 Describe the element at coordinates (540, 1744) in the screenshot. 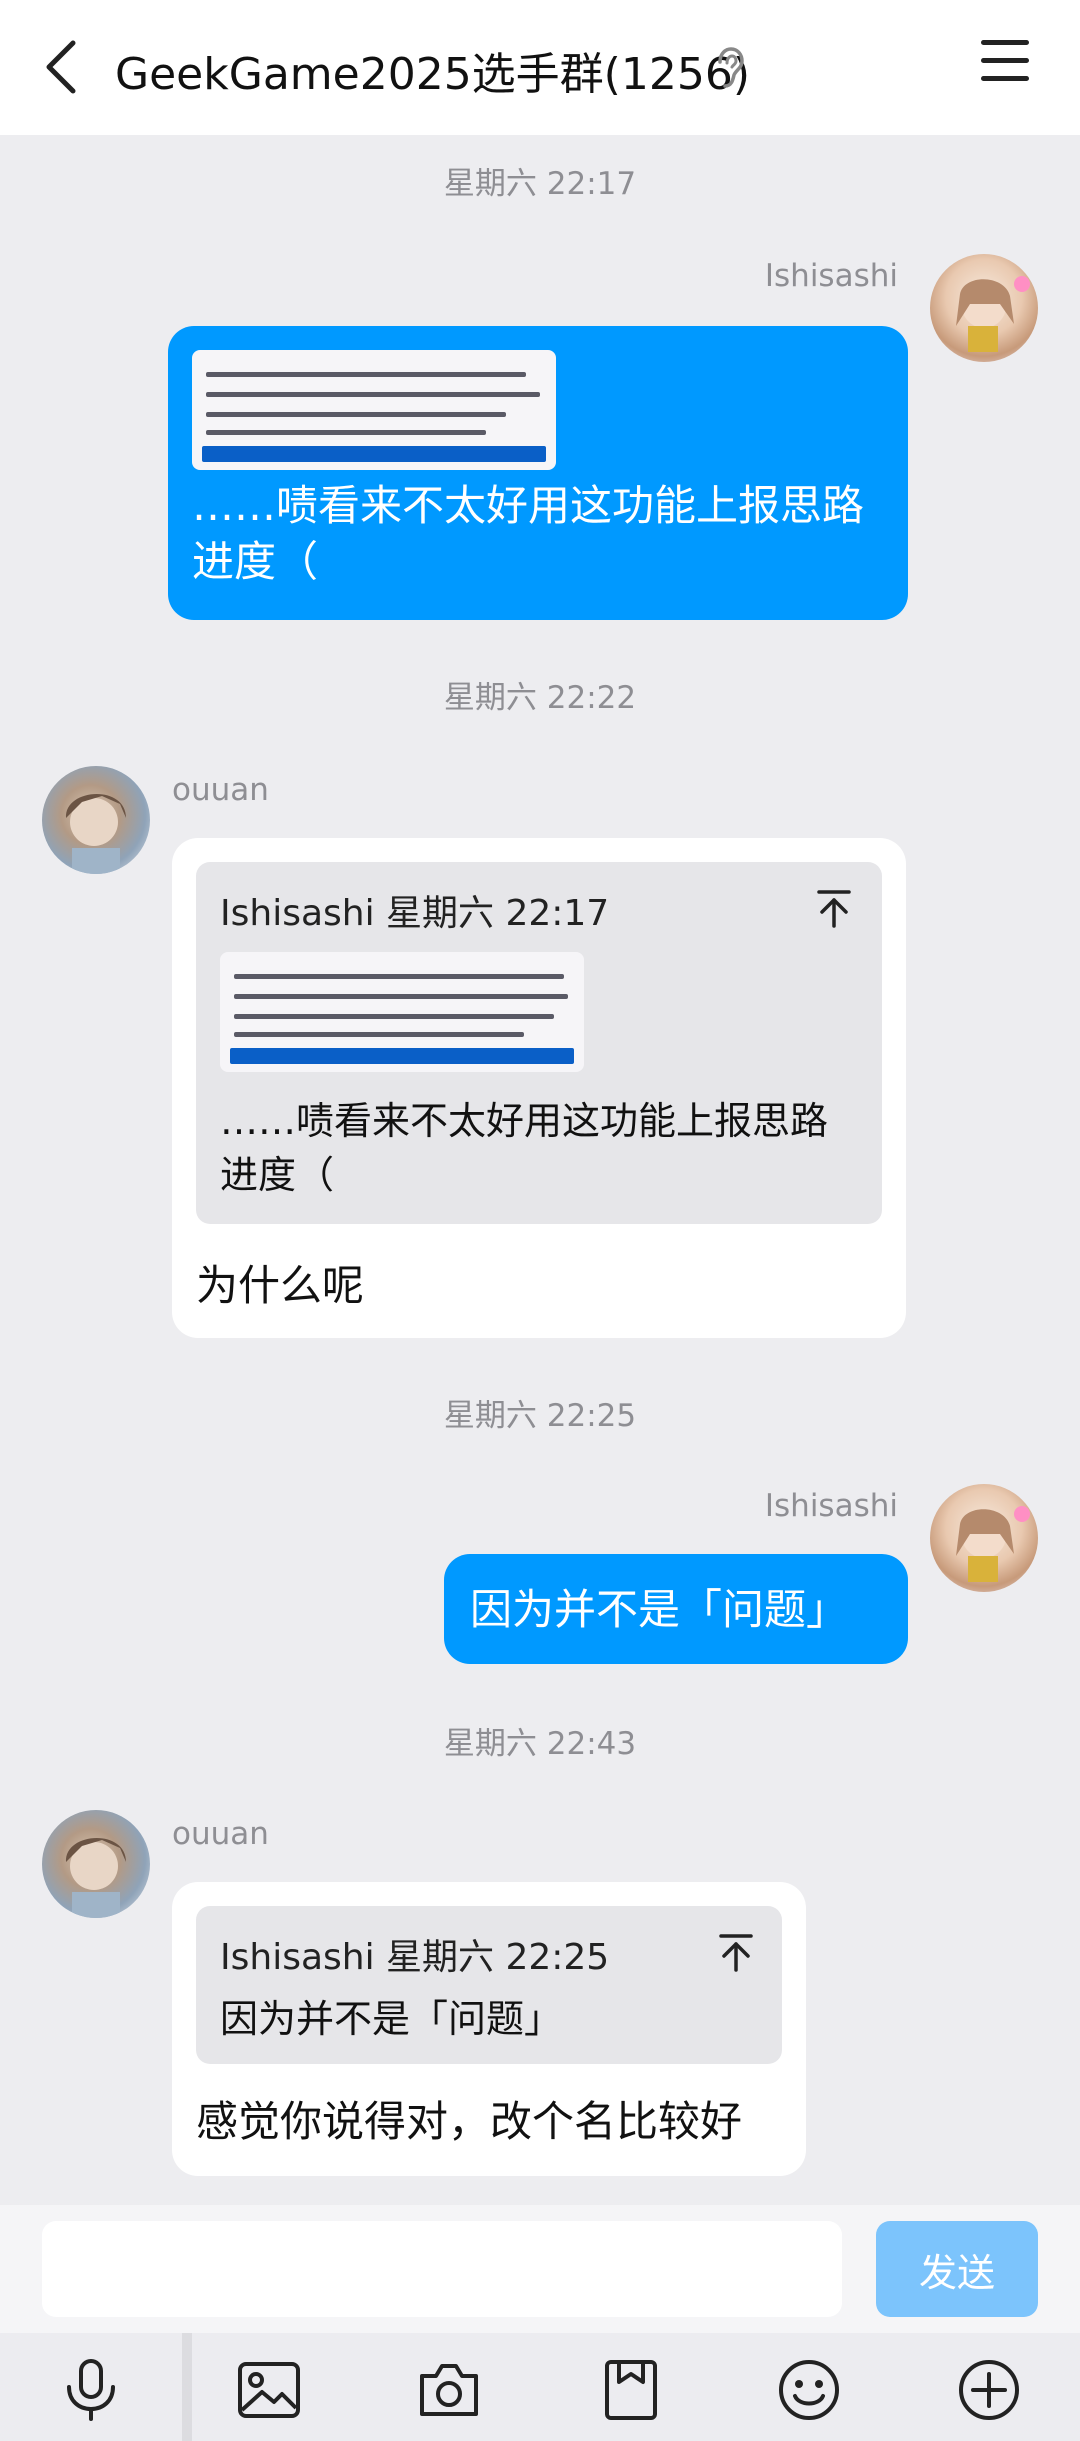

I see `timestamp: 星期六 22:43` at that location.